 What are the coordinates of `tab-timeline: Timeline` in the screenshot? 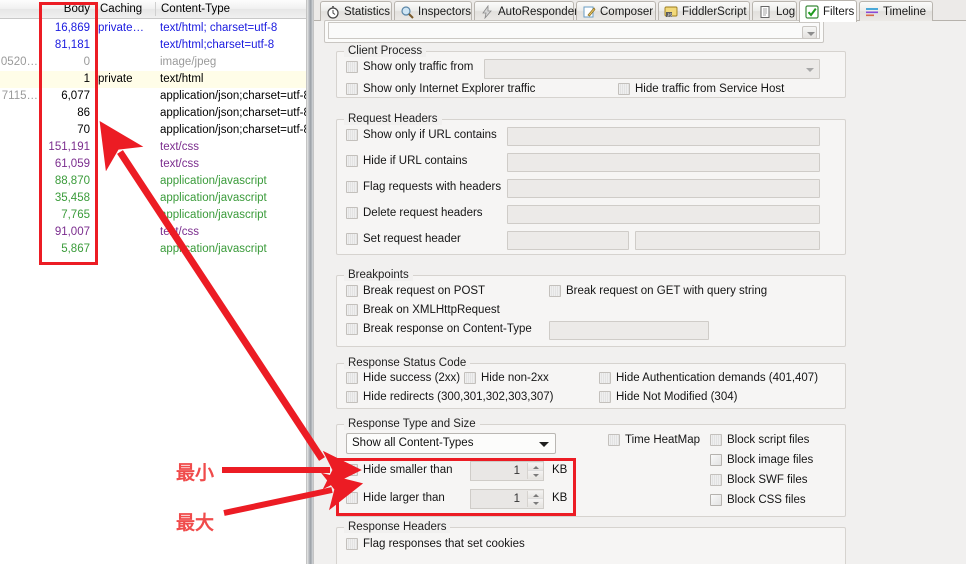 It's located at (896, 11).